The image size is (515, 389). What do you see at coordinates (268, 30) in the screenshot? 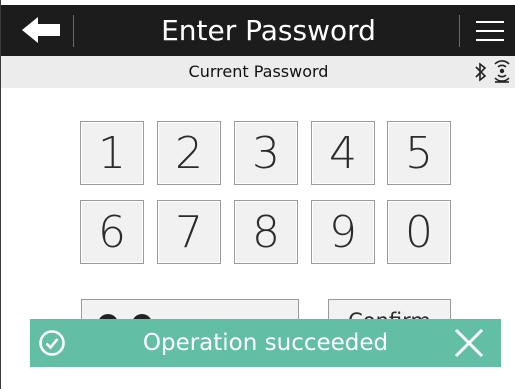
I see `page-title: Enter Password` at bounding box center [268, 30].